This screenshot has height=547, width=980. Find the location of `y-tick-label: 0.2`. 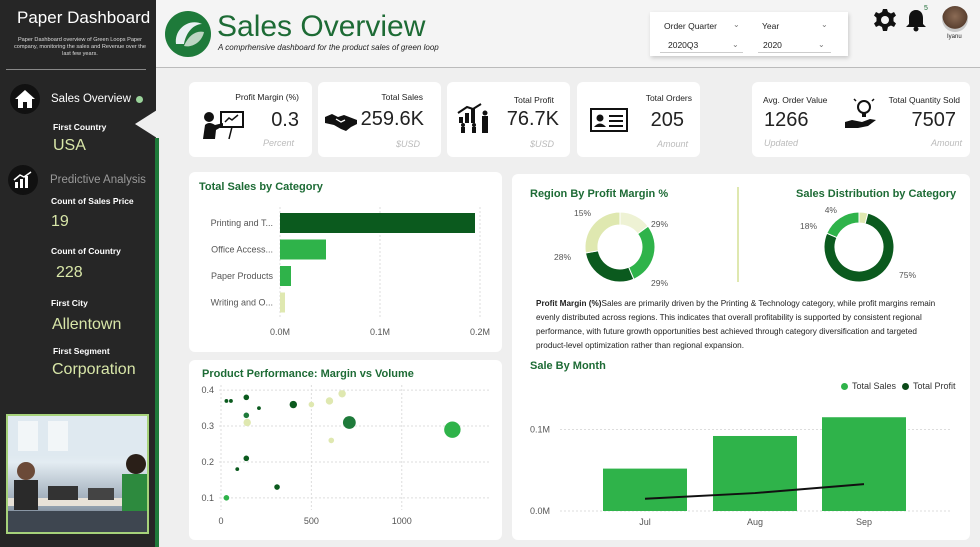

y-tick-label: 0.2 is located at coordinates (207, 462).